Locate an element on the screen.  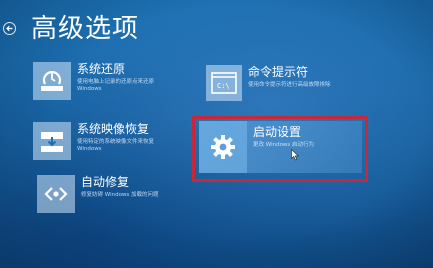
back-button is located at coordinates (9, 28).